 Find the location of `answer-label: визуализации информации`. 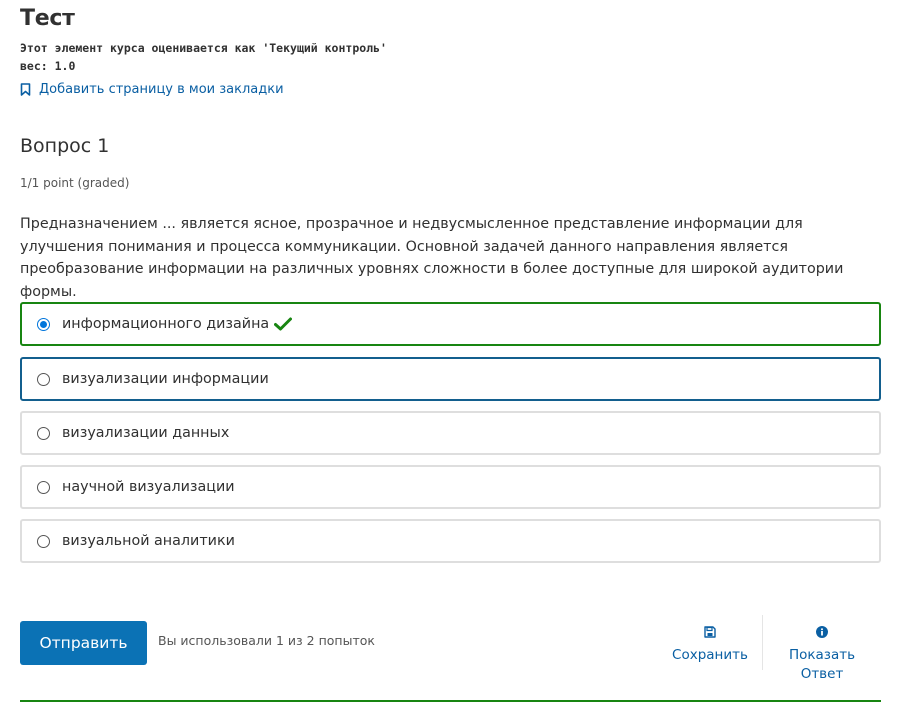

answer-label: визуализации информации is located at coordinates (165, 379).